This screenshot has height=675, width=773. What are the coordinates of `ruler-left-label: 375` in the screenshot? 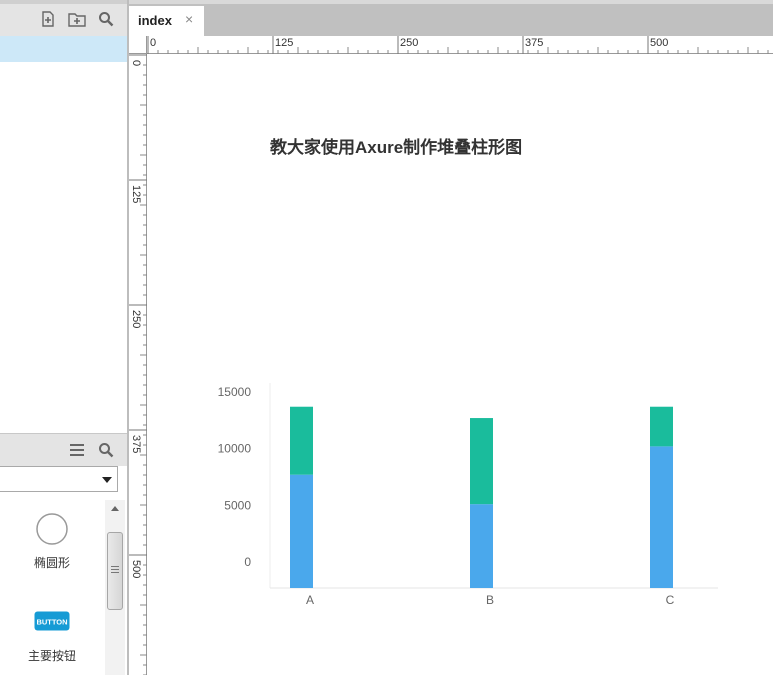 It's located at (136, 444).